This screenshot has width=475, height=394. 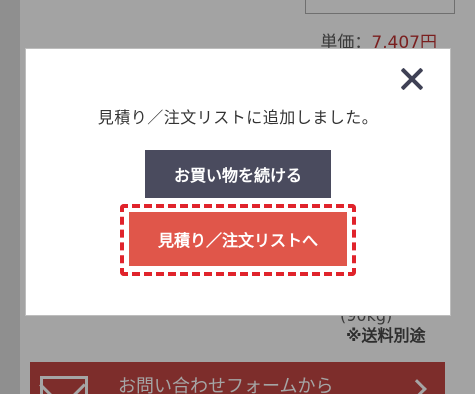 I want to click on contact-form-label: お問い合わせフォームから, so click(x=226, y=385).